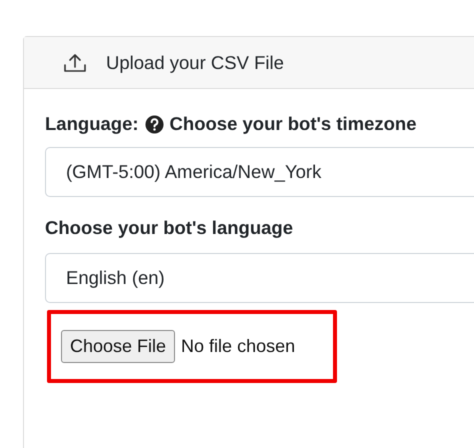  Describe the element at coordinates (293, 124) in the screenshot. I see `field-label: Choose your bot's timezone` at that location.